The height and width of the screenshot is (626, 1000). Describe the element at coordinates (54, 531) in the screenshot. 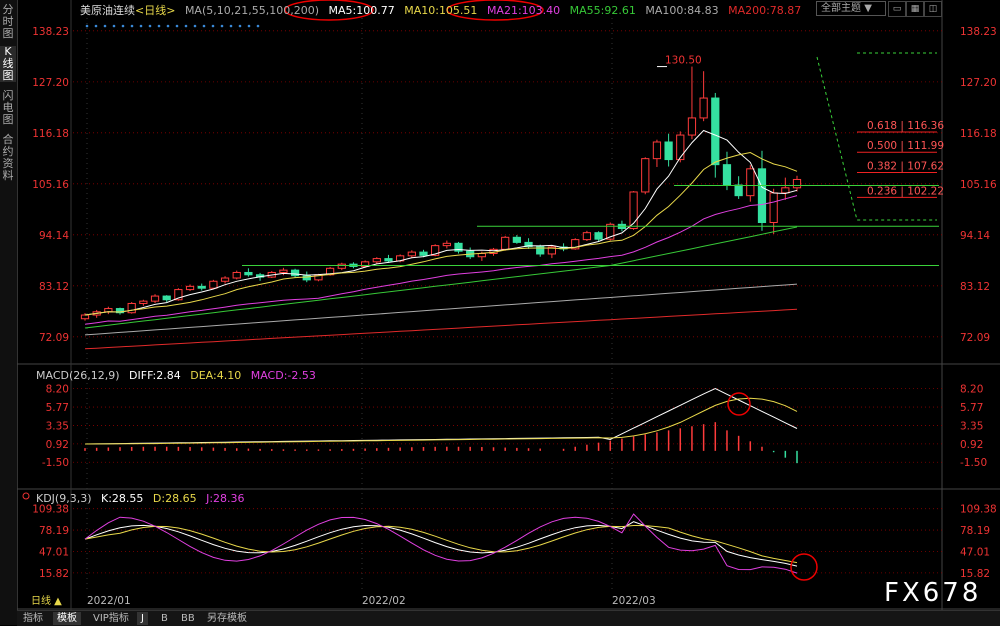

I see `kdj-tick-left: 78.19` at that location.